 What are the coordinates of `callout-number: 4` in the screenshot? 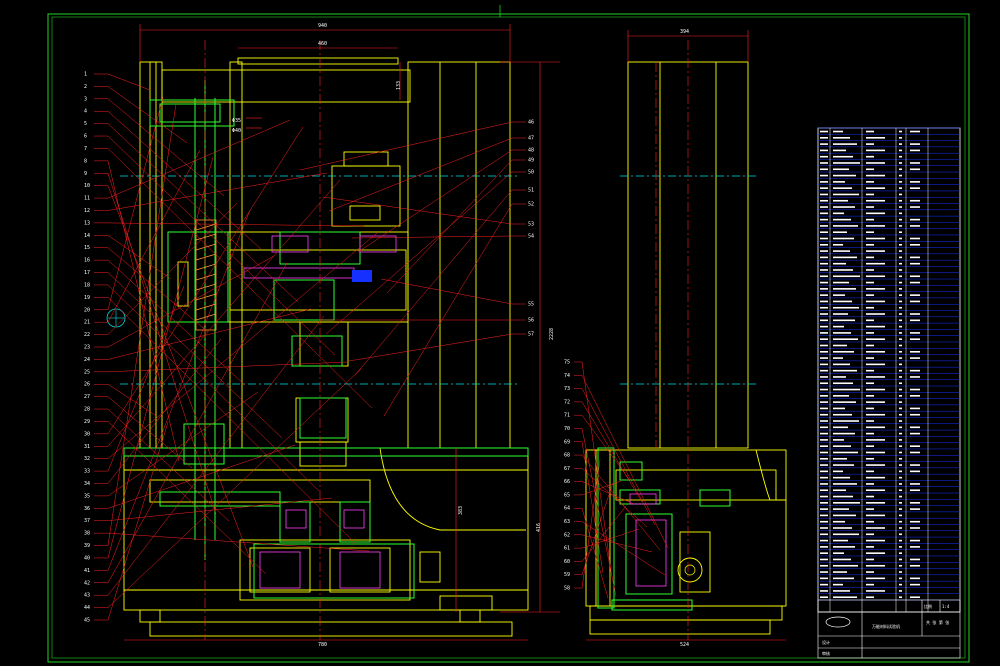 It's located at (85, 112).